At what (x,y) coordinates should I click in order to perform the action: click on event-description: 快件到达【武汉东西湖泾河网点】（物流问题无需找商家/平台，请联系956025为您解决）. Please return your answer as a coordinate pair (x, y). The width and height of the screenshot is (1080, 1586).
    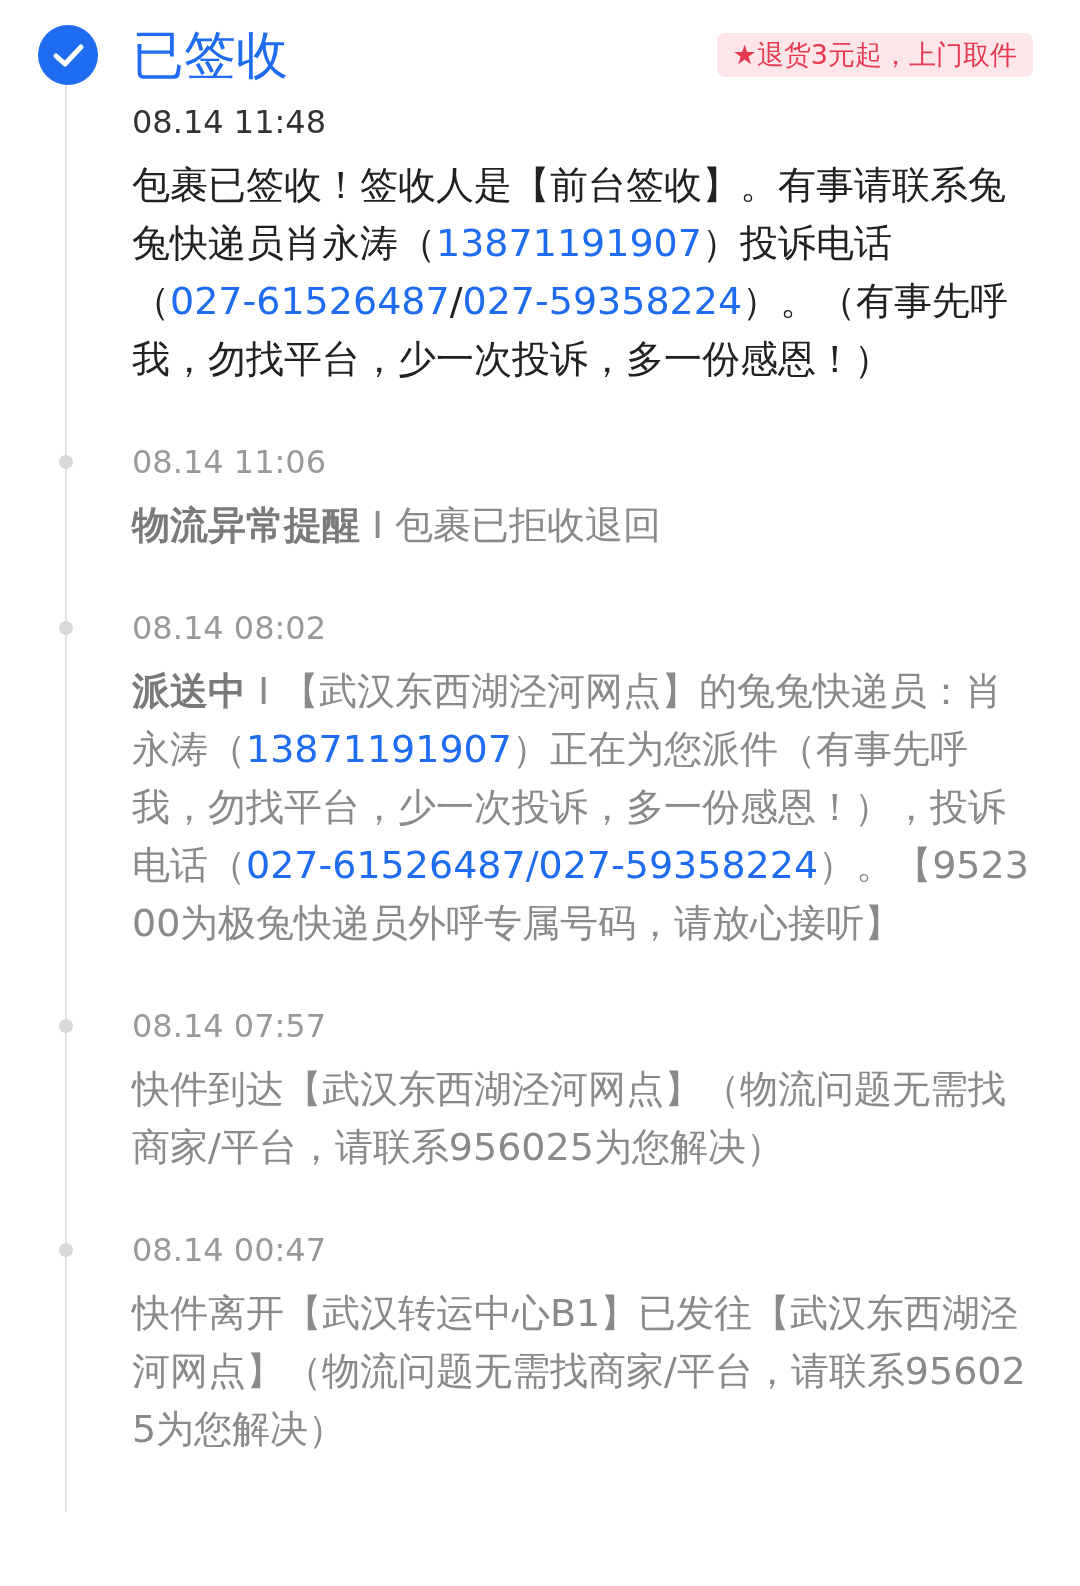
    Looking at the image, I should click on (569, 1118).